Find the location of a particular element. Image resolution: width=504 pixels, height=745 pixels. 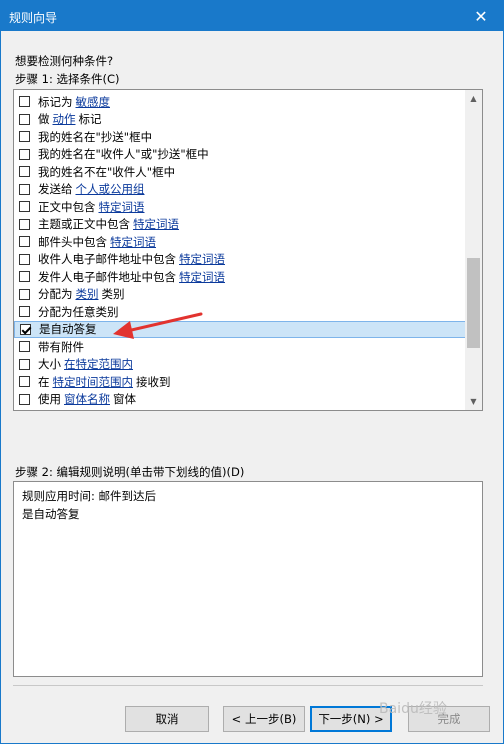

back-button: < 上一步(B) is located at coordinates (264, 719).